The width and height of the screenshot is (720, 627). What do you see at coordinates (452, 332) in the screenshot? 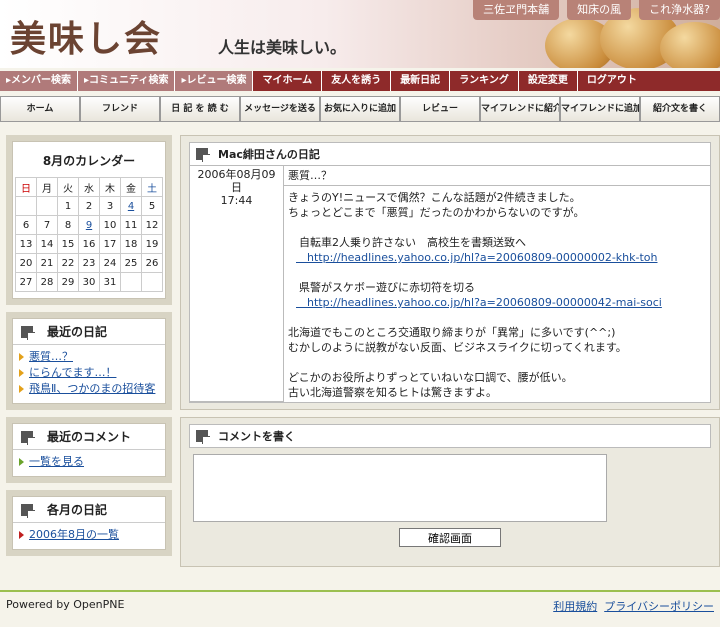
I see `diary-line: 北海道でもこのところ交通取り締まりが「異常」に多いです(^^;)` at bounding box center [452, 332].